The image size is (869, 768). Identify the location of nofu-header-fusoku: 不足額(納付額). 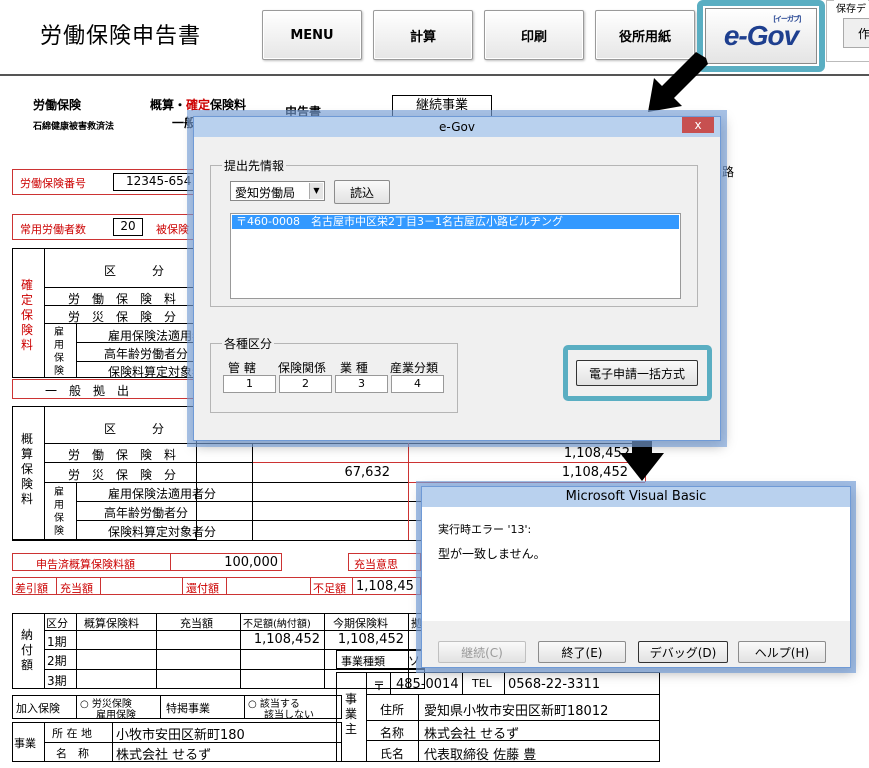
(277, 624).